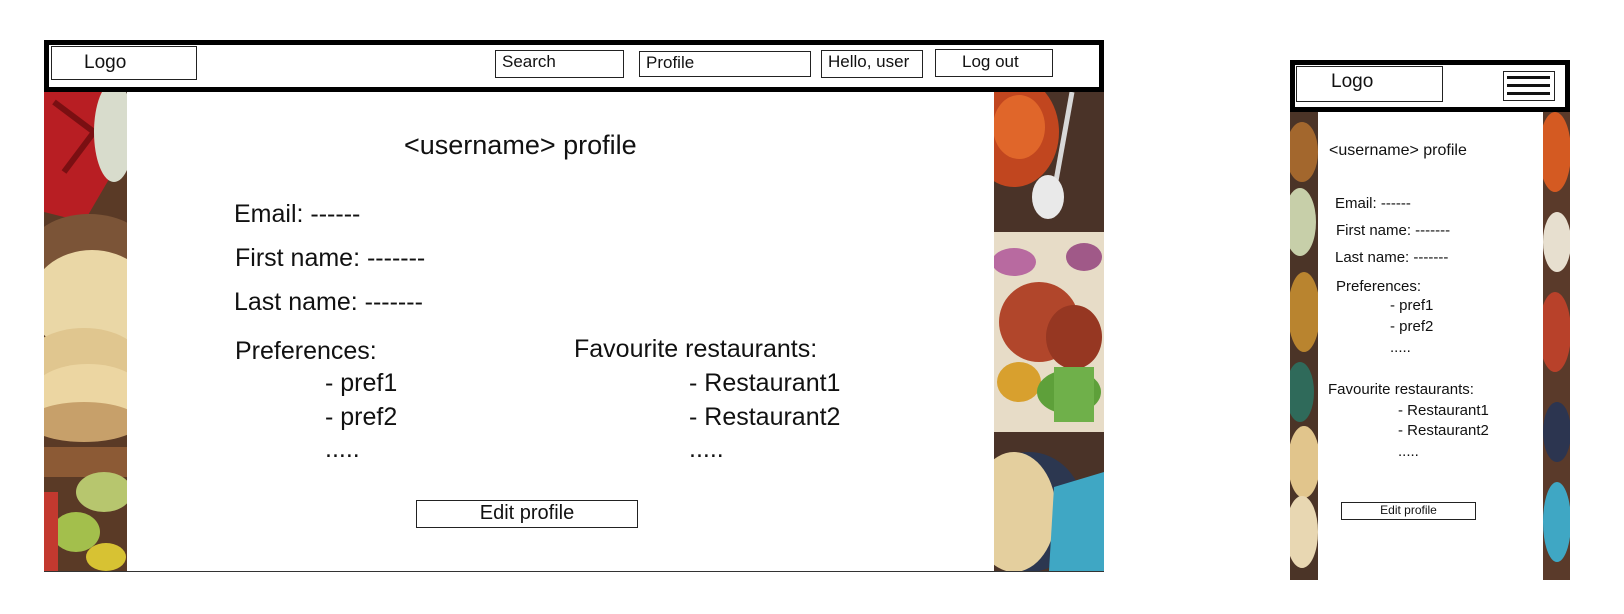 The height and width of the screenshot is (614, 1624). What do you see at coordinates (1392, 257) in the screenshot?
I see `mobile-last-name-value: Last name: -------` at bounding box center [1392, 257].